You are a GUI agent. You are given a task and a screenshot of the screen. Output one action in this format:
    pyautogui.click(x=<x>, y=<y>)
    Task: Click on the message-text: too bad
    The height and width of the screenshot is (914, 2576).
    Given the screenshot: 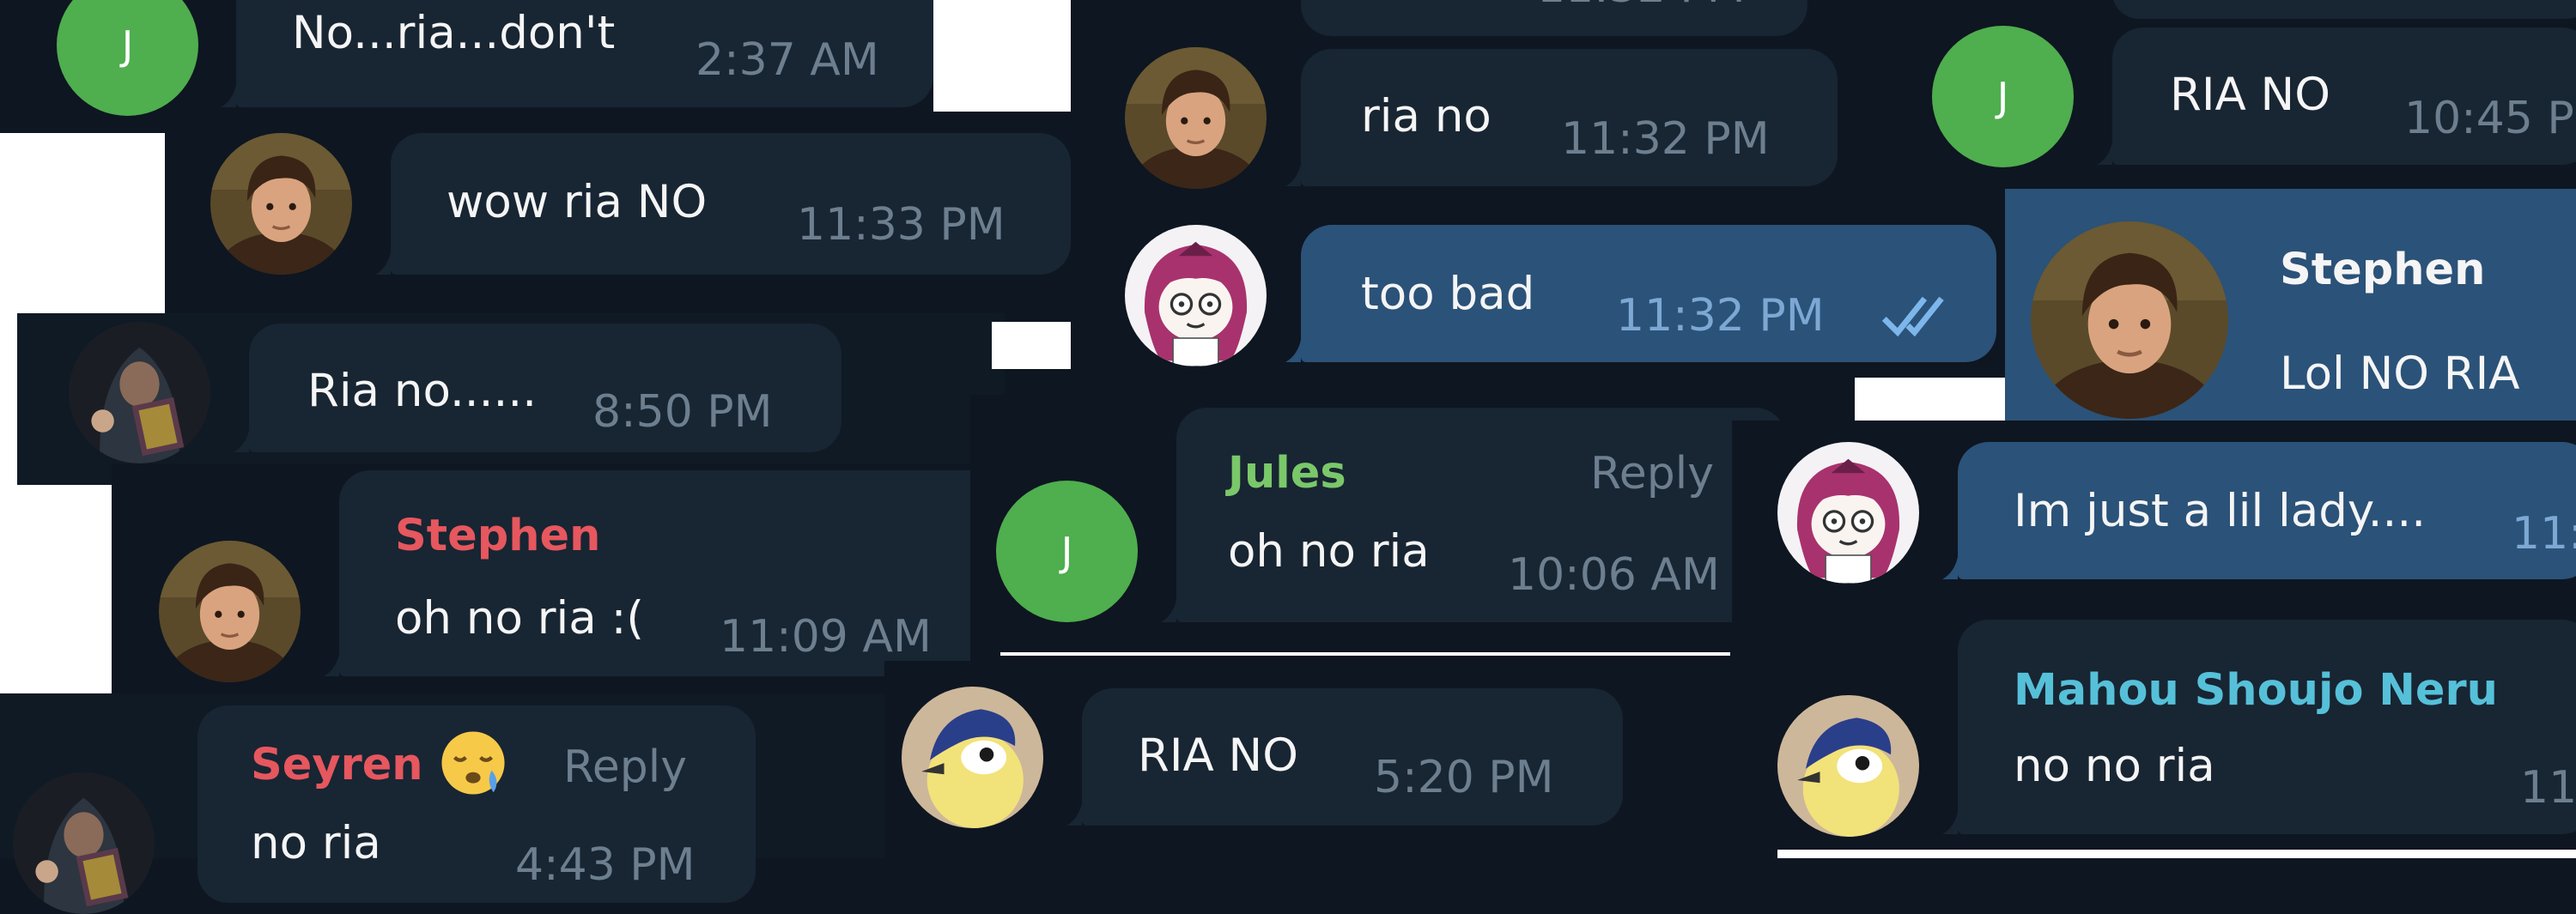 What is the action you would take?
    pyautogui.click(x=1448, y=294)
    